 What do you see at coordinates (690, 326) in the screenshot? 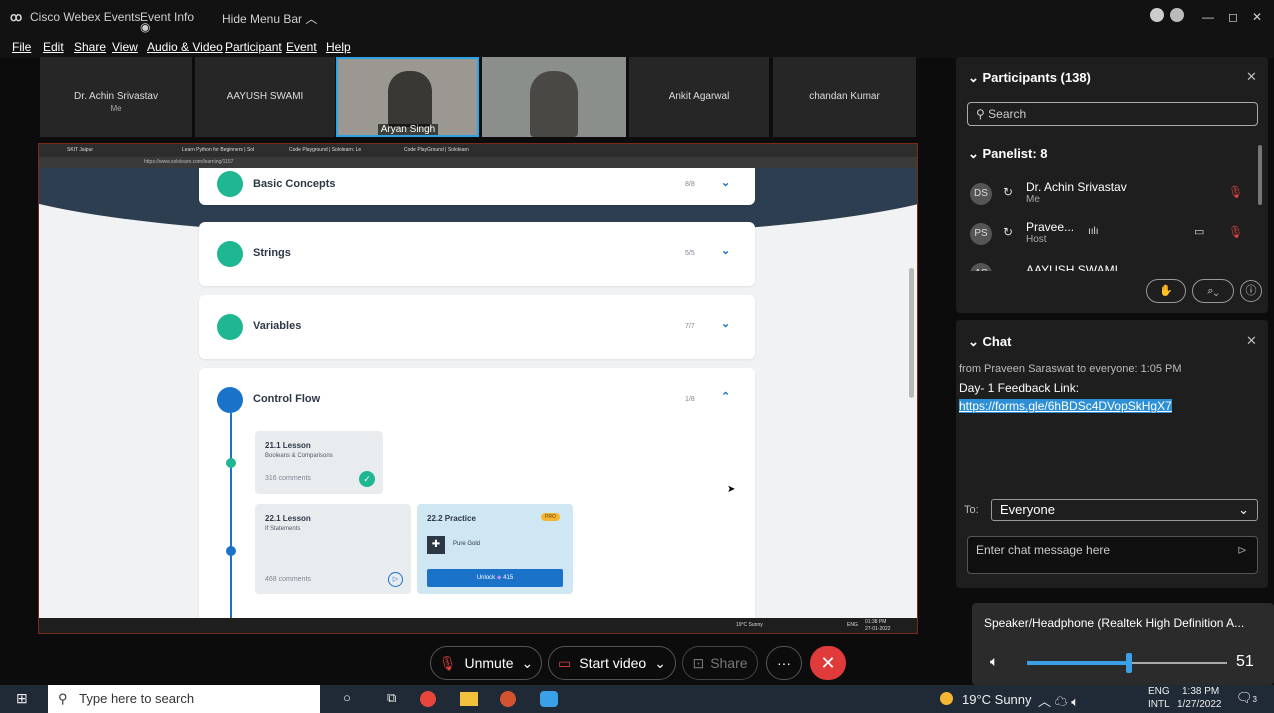
I see `module-progress: 7/7` at bounding box center [690, 326].